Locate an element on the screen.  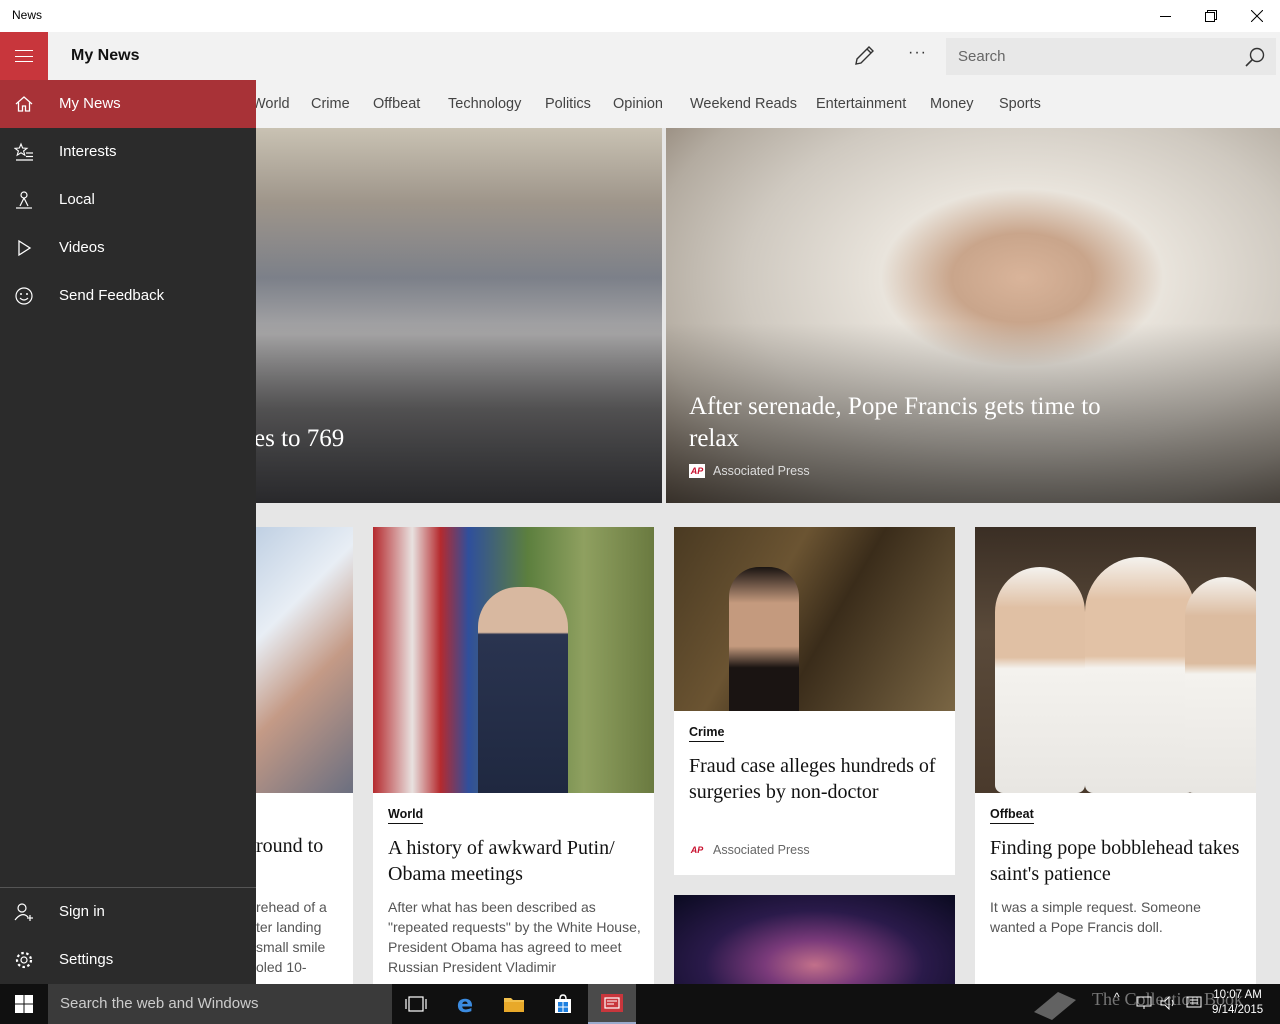
window-title: News is located at coordinates (27, 15).